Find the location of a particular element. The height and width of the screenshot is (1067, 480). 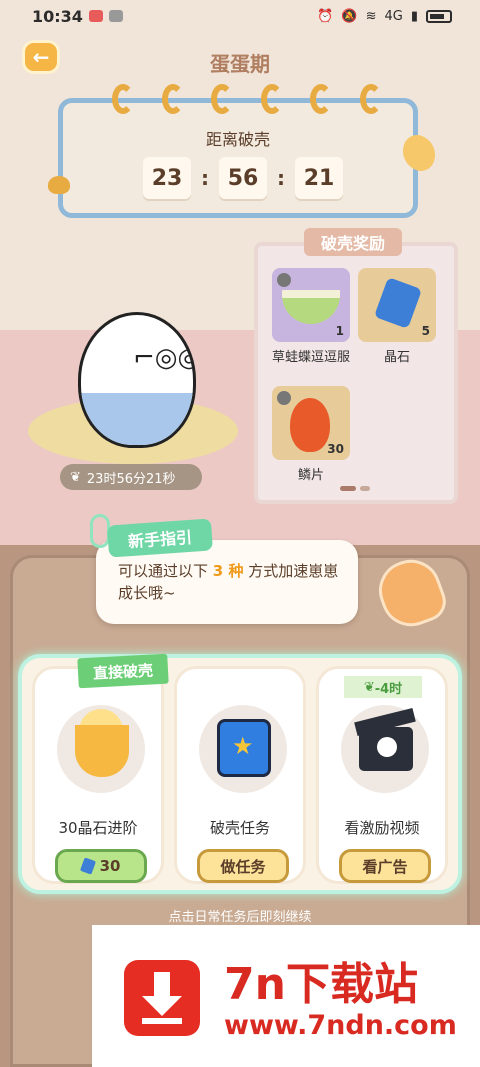

watch-ad-button: 看广告 is located at coordinates (385, 866).